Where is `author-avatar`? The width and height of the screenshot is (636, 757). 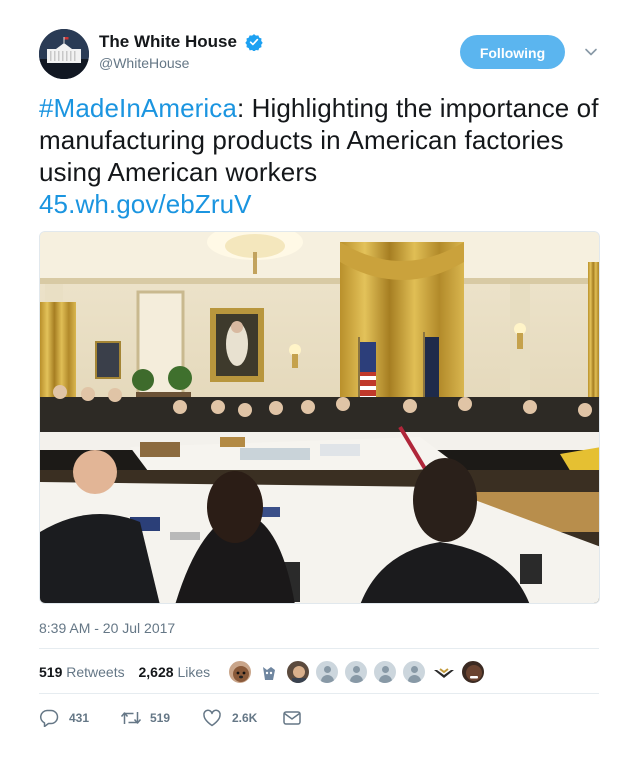
author-avatar is located at coordinates (64, 54).